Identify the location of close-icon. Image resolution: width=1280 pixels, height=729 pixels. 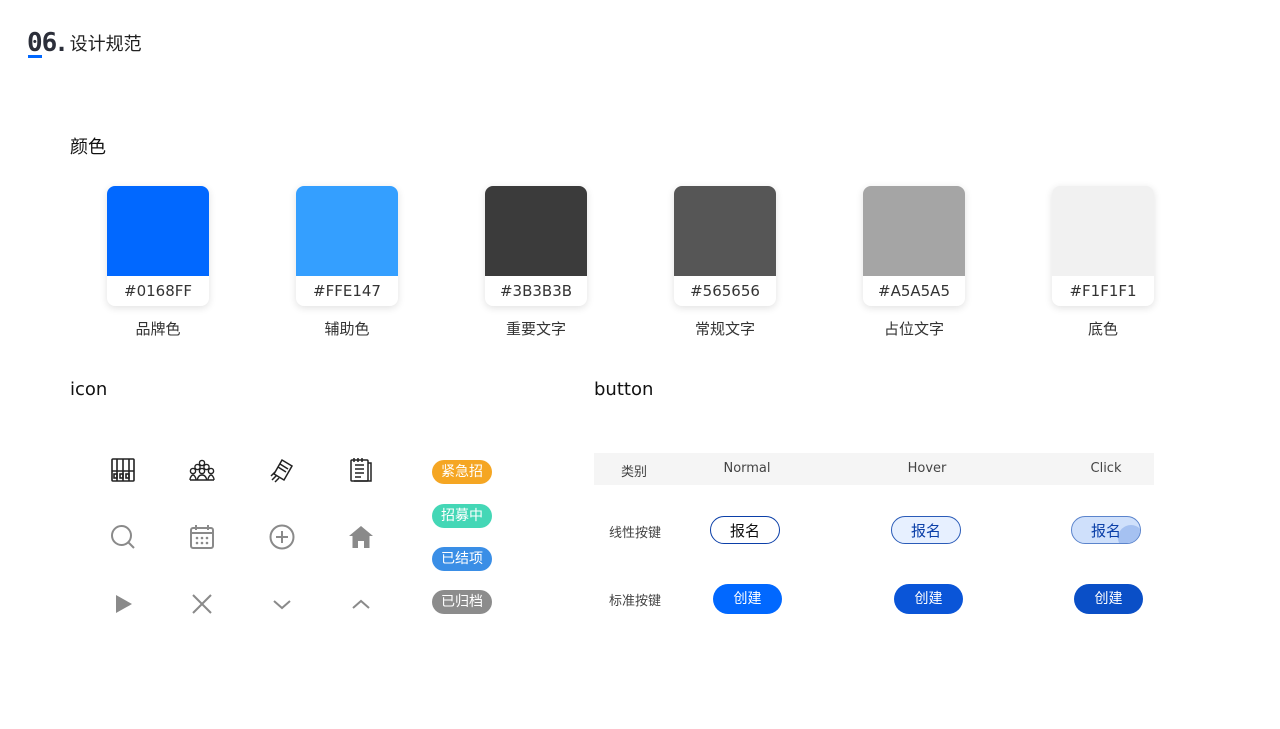
(202, 604).